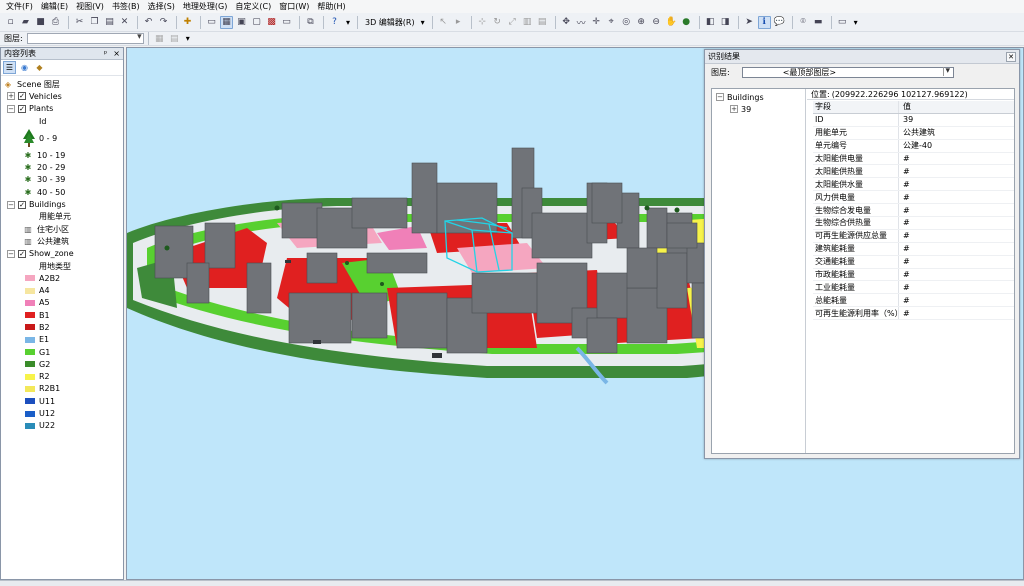 This screenshot has width=1024, height=586. I want to click on attribute-row: 单元编号 公建-40, so click(913, 146).